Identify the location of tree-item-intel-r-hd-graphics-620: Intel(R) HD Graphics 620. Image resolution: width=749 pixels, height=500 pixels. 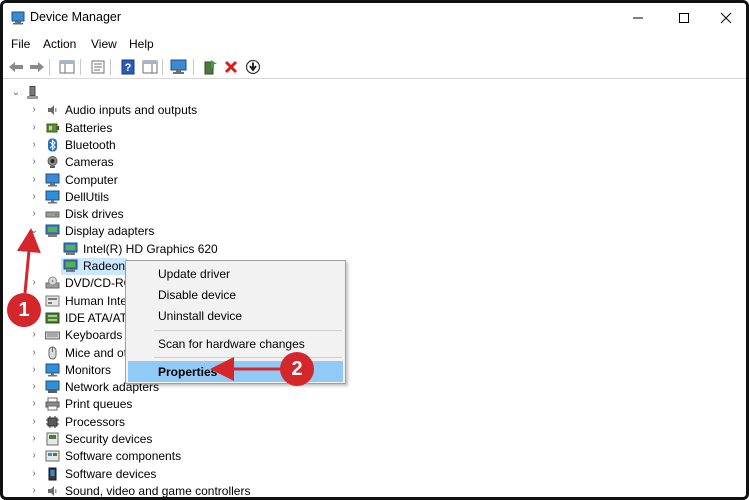
(203, 249).